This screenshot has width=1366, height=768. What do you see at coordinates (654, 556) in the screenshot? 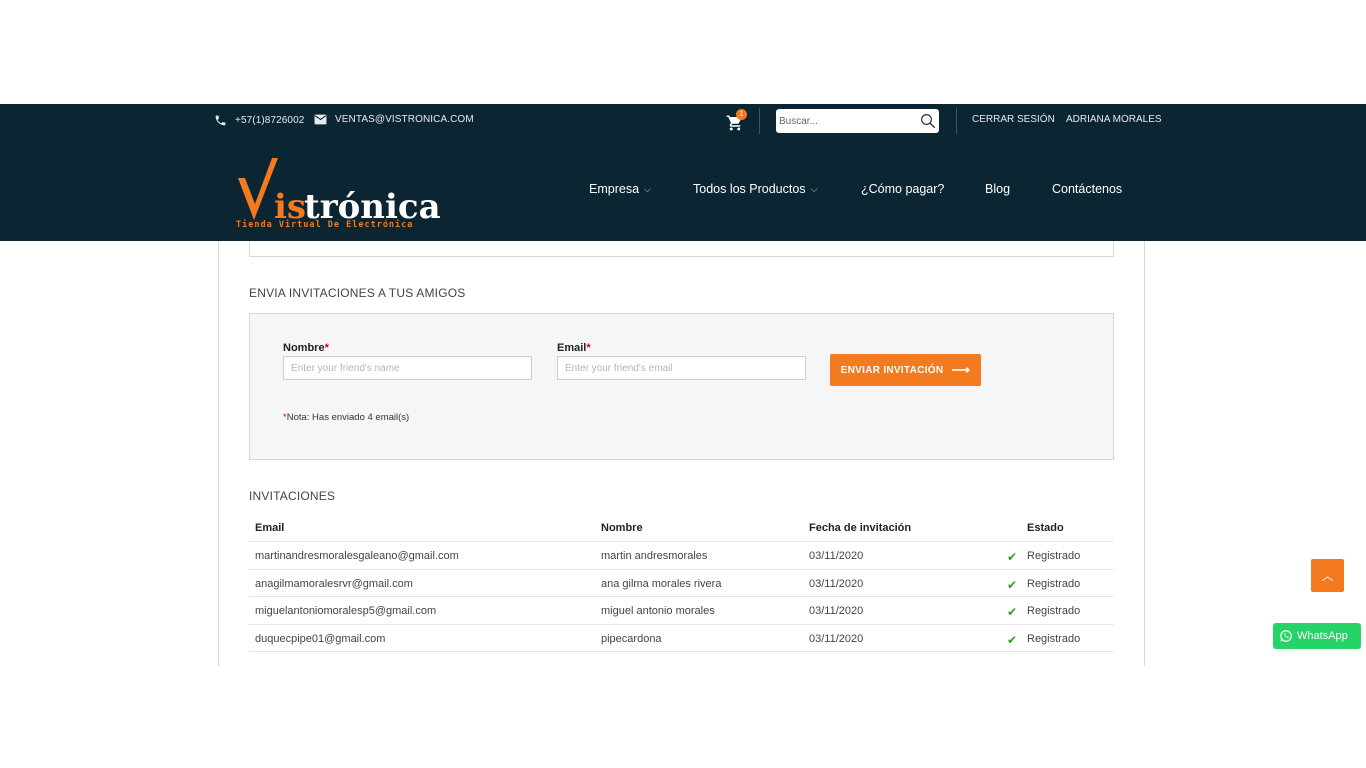
I see `row-name: martin andresmorales` at bounding box center [654, 556].